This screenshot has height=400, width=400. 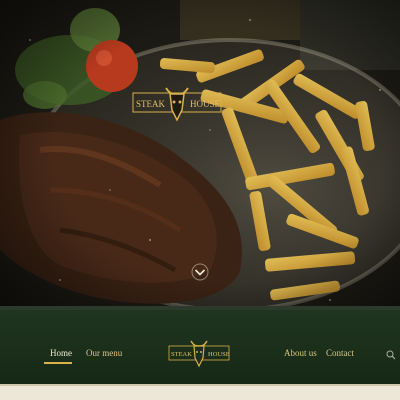 I want to click on nav-our-menu: Our menu, so click(x=104, y=353).